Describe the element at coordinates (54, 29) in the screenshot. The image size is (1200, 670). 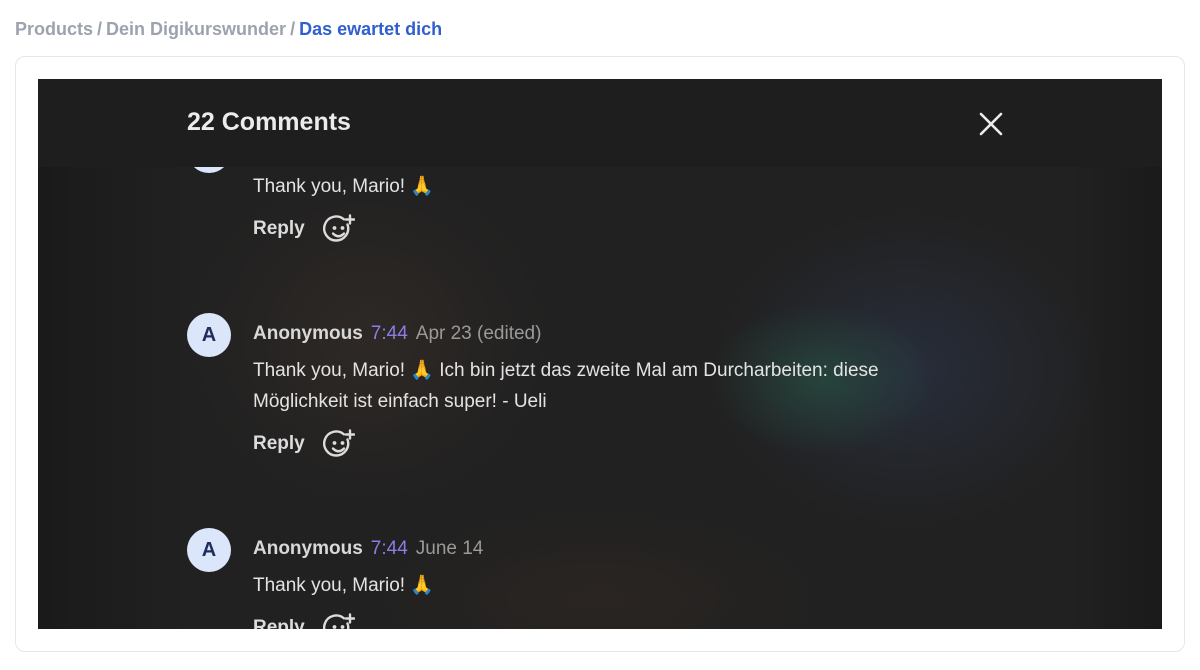
I see `breadcrumb-products: Products` at that location.